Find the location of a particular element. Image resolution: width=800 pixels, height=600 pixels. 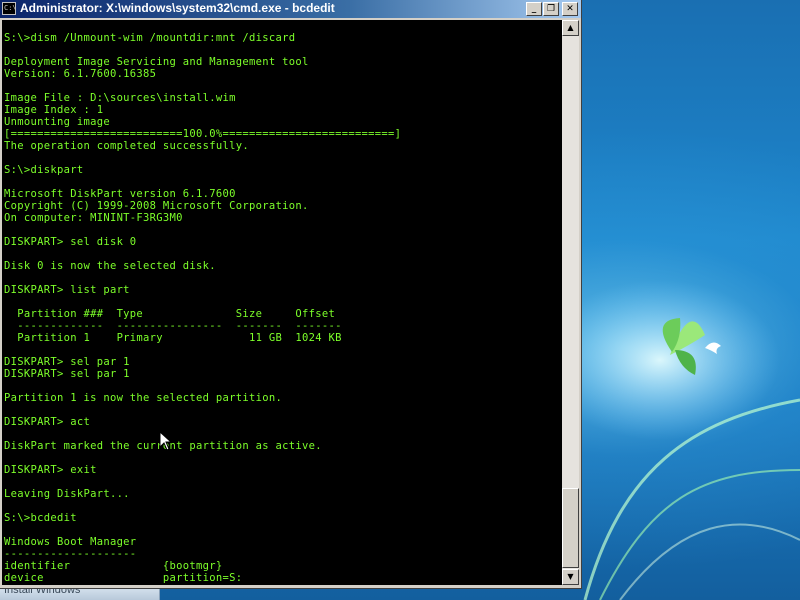

console-line: DISKPART> list part is located at coordinates (67, 290).